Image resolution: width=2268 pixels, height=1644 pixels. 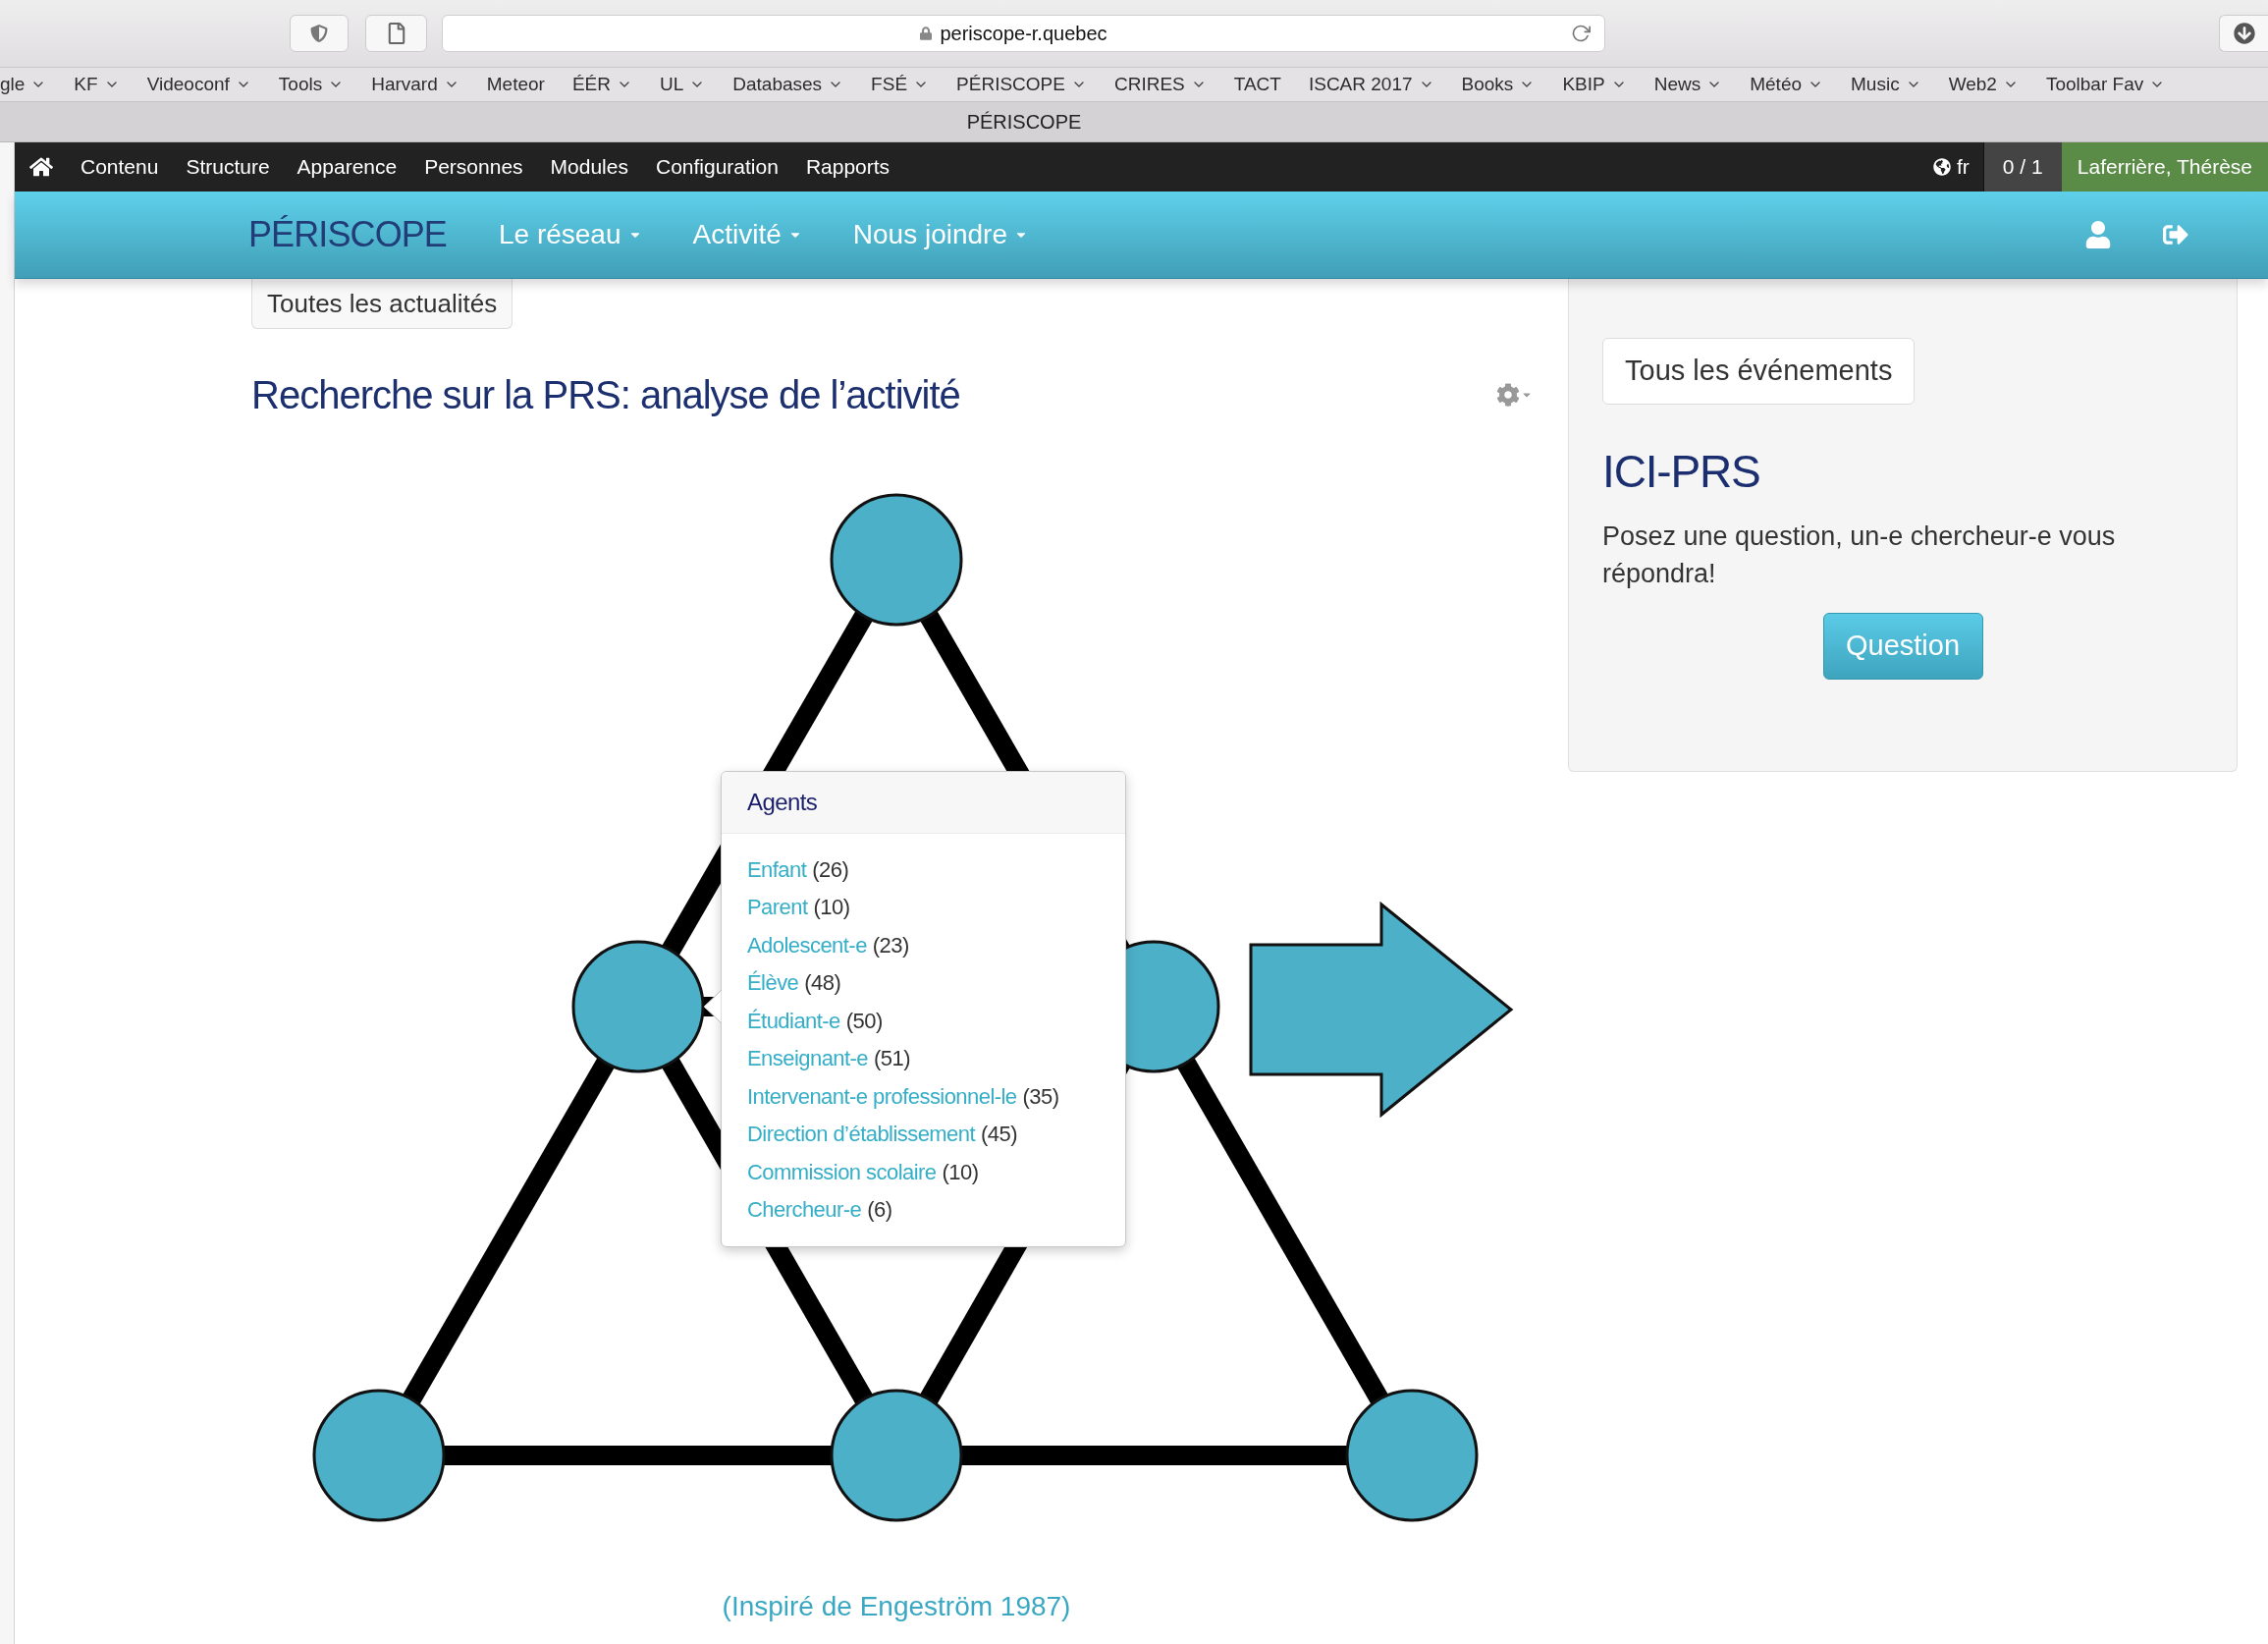 I want to click on bookmark-item: Tools, so click(x=311, y=84).